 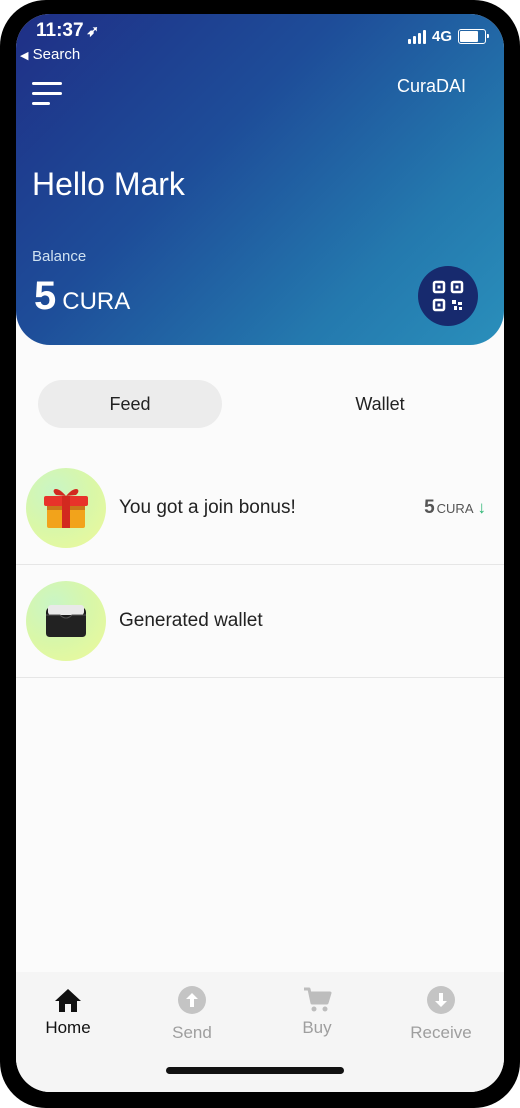 I want to click on status-time: 11:37 ➶, so click(x=67, y=31).